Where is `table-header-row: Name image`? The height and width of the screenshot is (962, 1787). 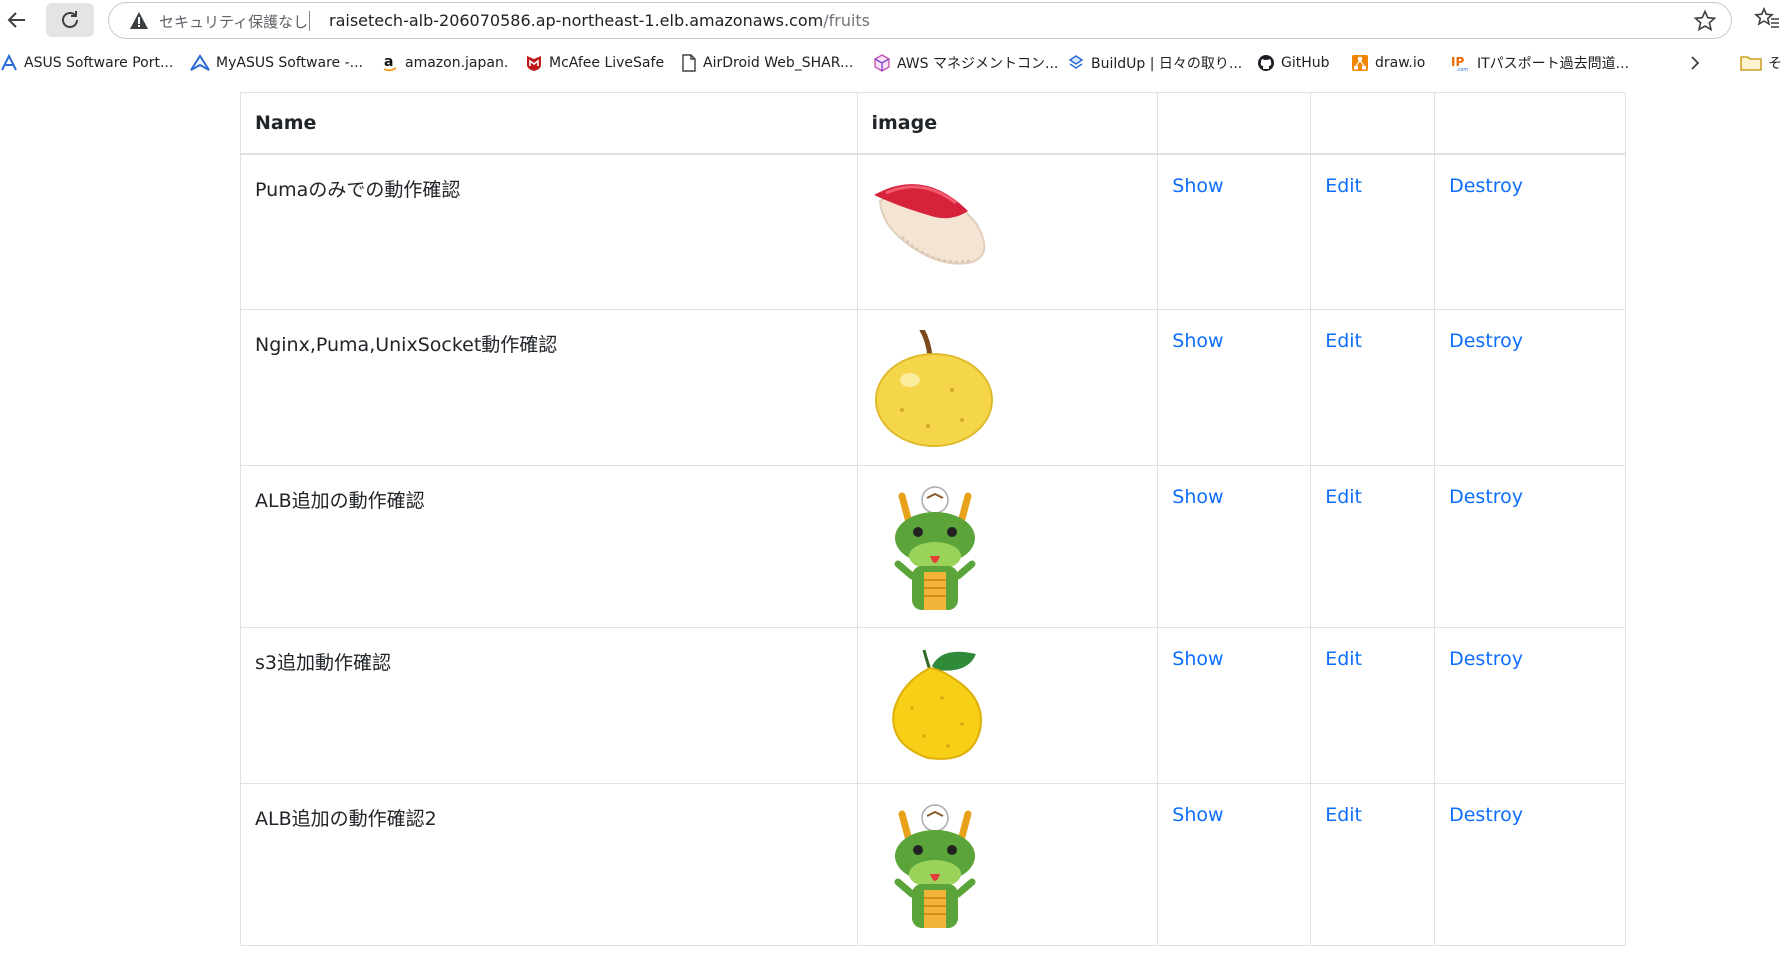
table-header-row: Name image is located at coordinates (933, 123).